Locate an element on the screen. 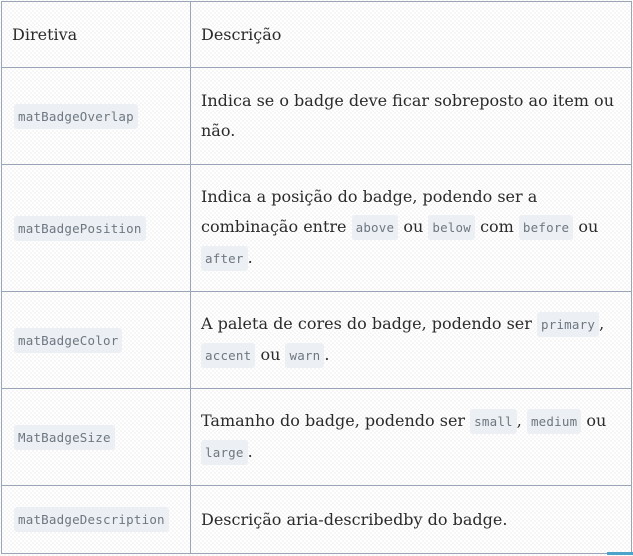 This screenshot has width=633, height=556. description-text: Descrição aria-describedby do badge. is located at coordinates (354, 519).